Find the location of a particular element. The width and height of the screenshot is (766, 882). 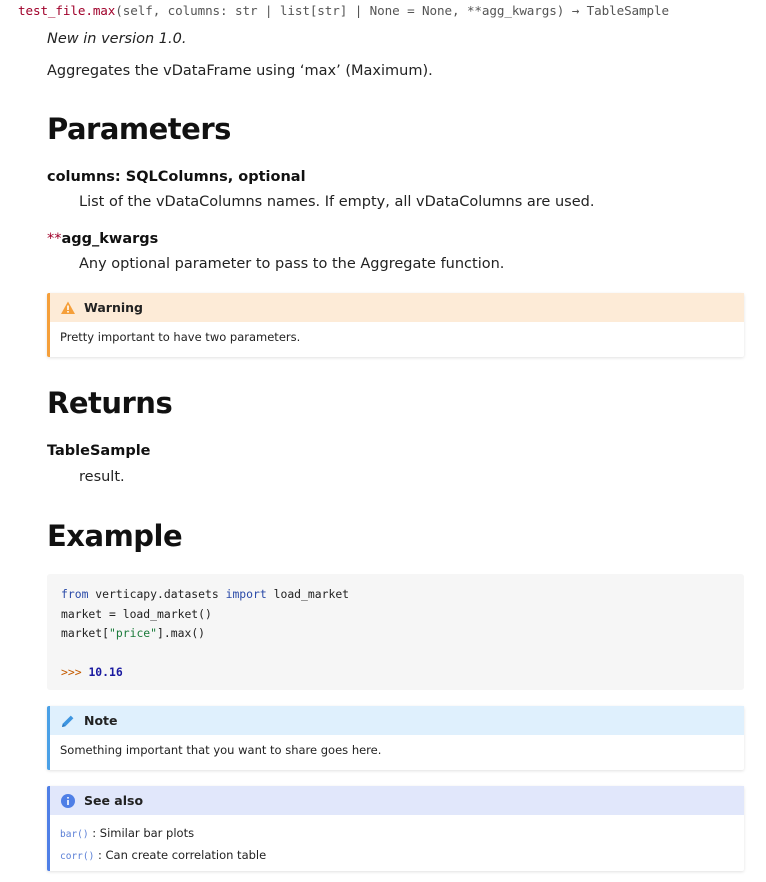

function-name: test_file.max is located at coordinates (67, 10).